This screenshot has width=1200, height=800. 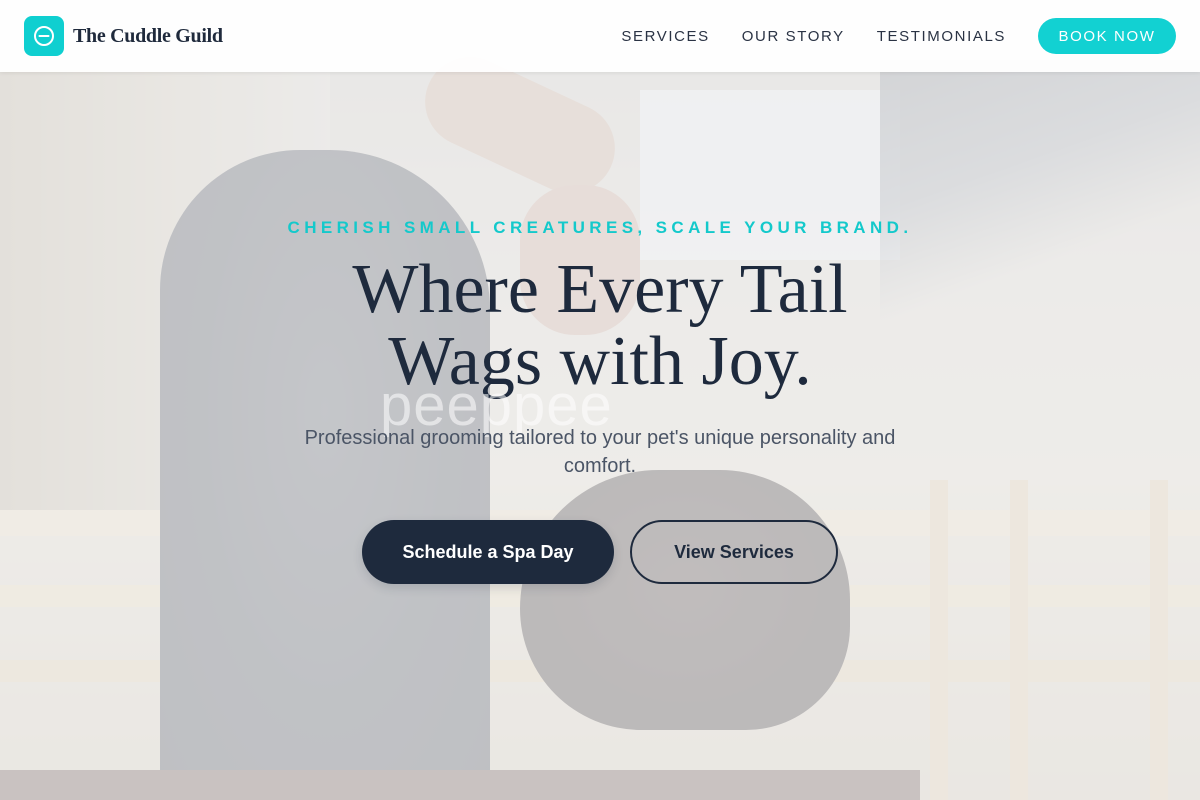 I want to click on nav-link-our-story: OUR STORY, so click(x=793, y=36).